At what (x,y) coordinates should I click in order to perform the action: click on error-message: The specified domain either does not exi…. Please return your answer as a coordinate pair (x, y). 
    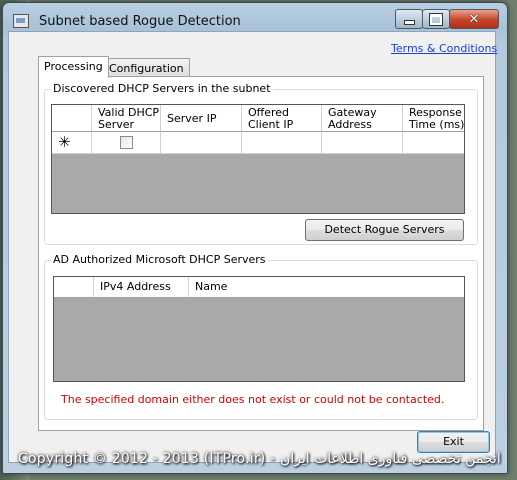
    Looking at the image, I should click on (253, 399).